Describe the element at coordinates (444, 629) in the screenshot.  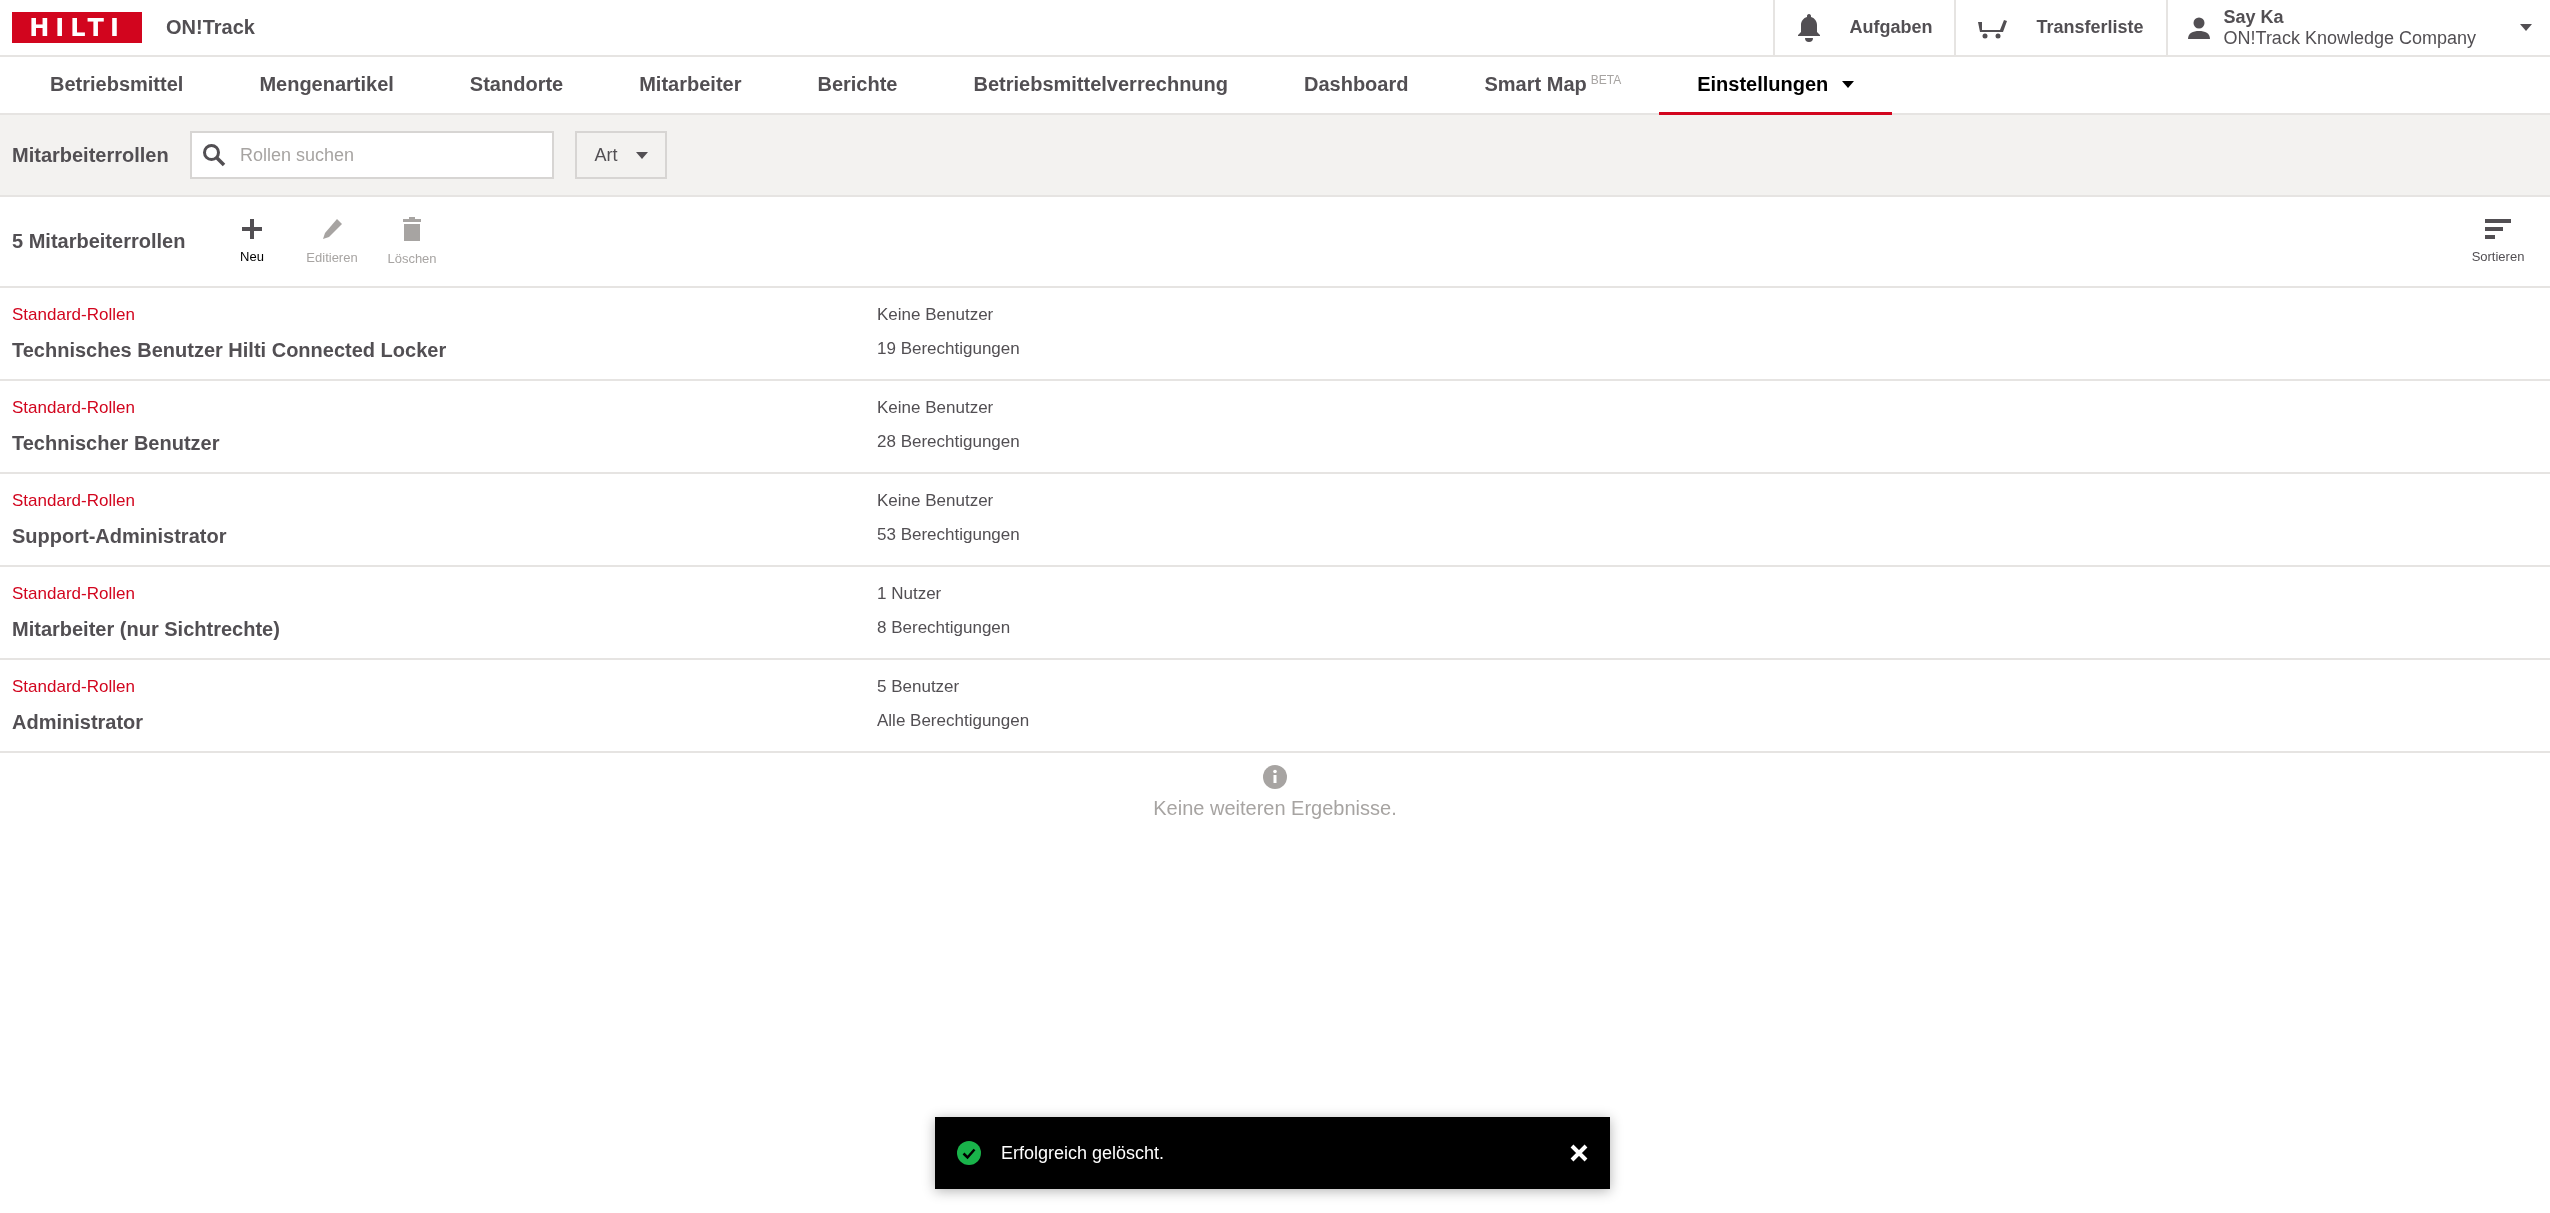
I see `role-name: Mitarbeiter (nur Sichtrechte)` at that location.